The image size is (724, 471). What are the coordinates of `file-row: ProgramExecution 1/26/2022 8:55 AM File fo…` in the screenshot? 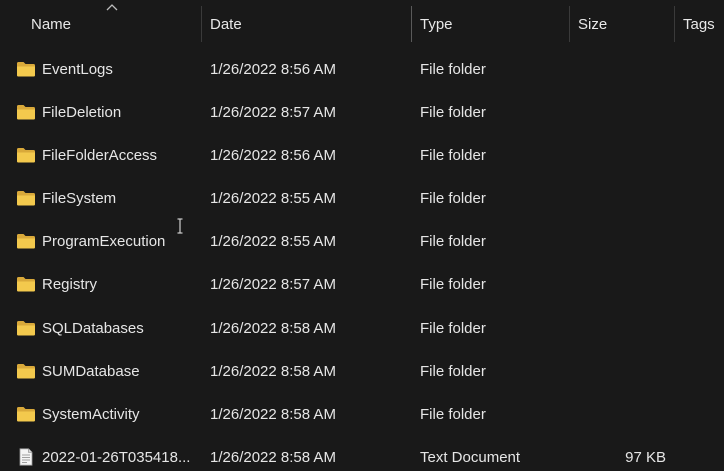 It's located at (362, 241).